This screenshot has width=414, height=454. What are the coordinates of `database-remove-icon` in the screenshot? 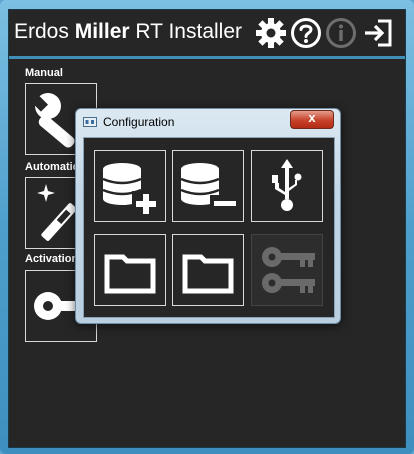 It's located at (210, 188).